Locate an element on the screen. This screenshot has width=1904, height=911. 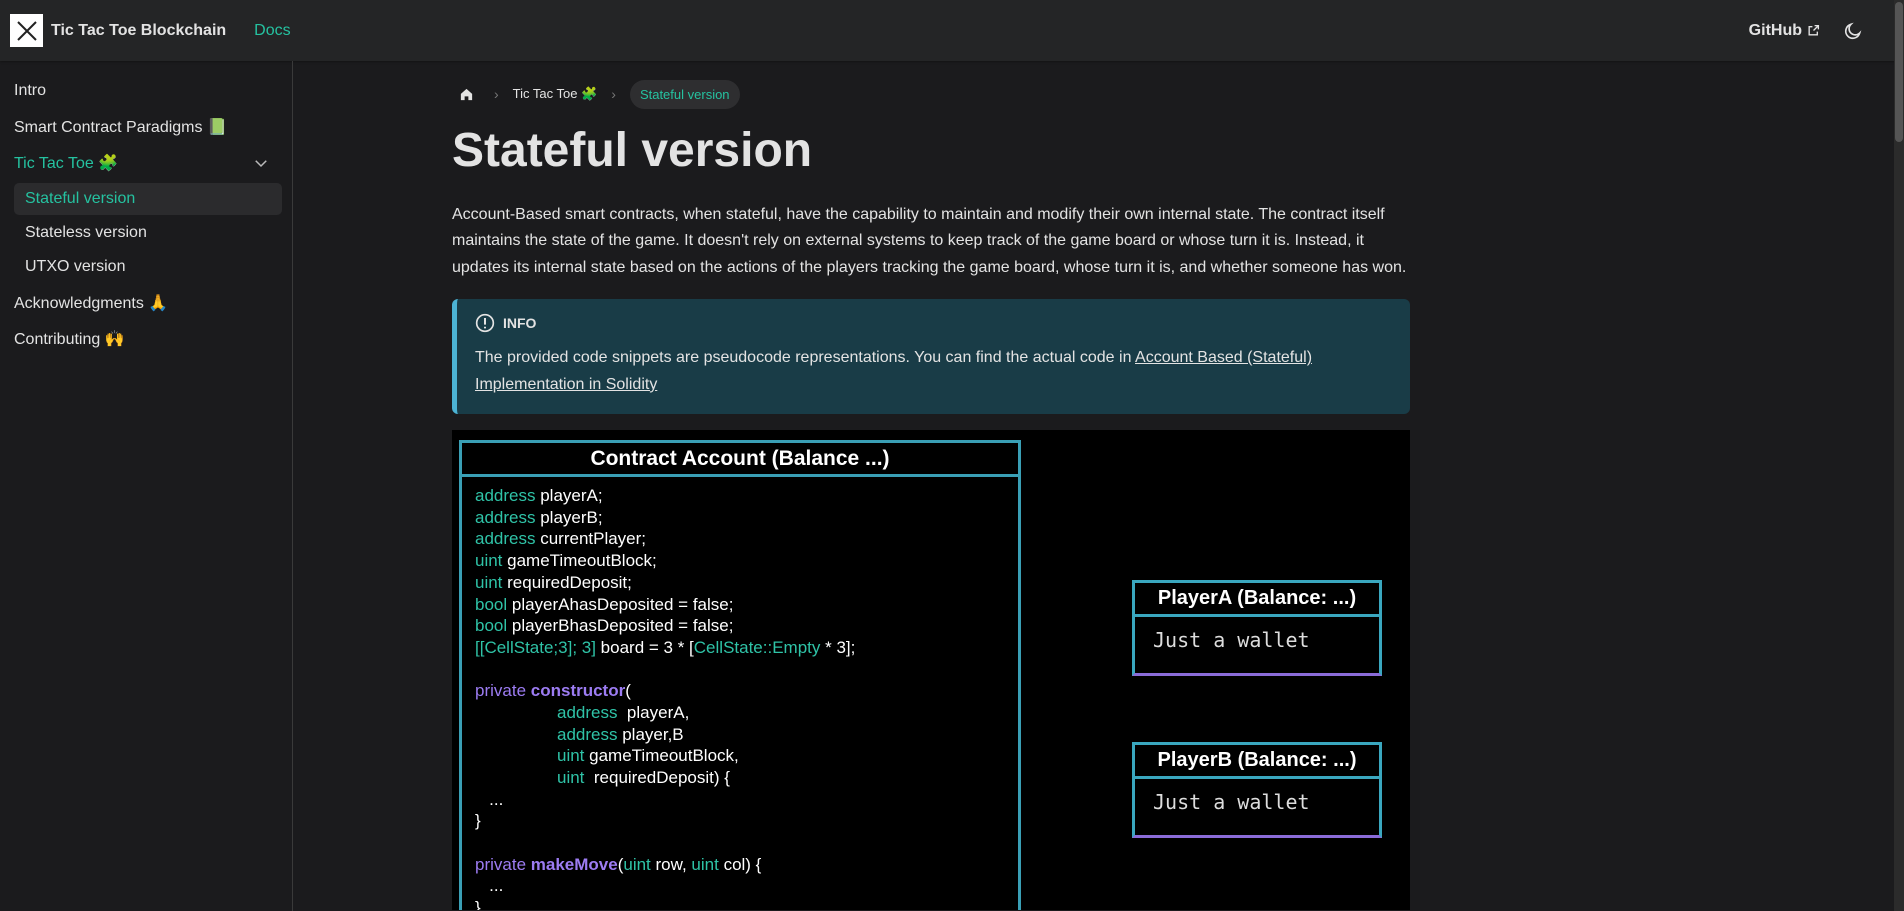
code-line: address playerA; is located at coordinates (539, 496).